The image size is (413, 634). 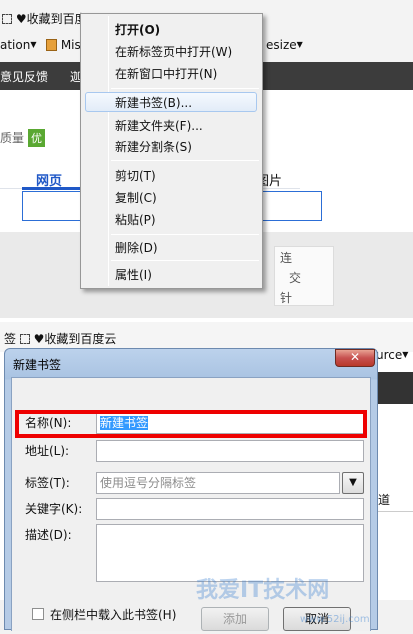 I want to click on menu-item-copy: 复制(C), so click(x=136, y=198).